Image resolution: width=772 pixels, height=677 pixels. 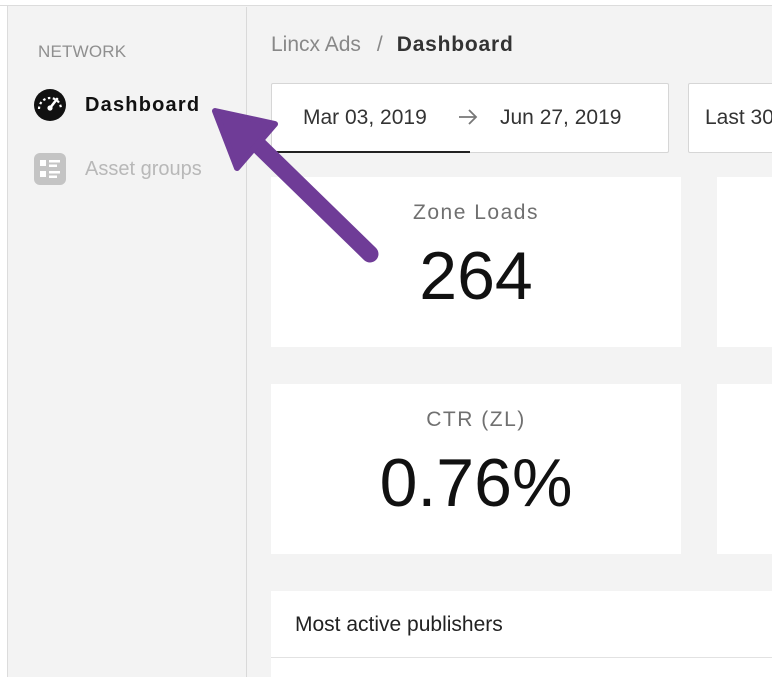 I want to click on start-date-input: Mar 03, 2019, so click(x=365, y=118).